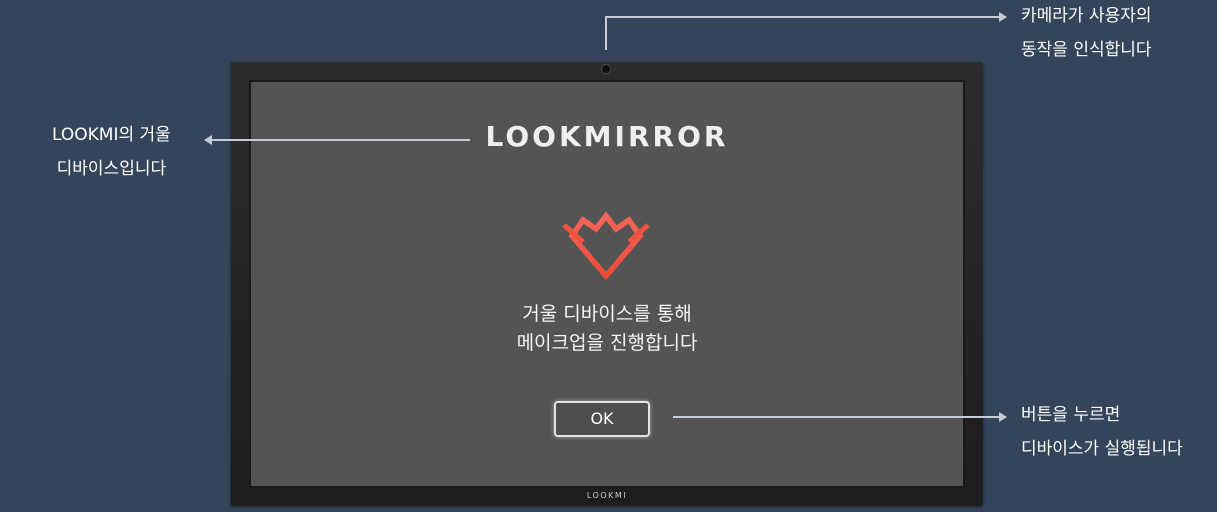  Describe the element at coordinates (606, 33) in the screenshot. I see `camera-connector-vertical` at that location.